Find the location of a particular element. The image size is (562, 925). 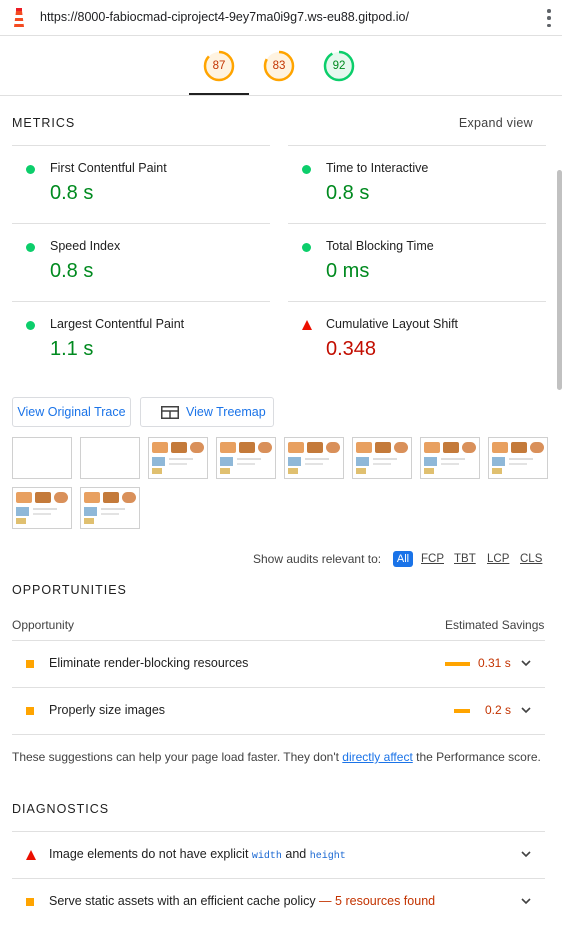

score-value: 92 is located at coordinates (339, 66).